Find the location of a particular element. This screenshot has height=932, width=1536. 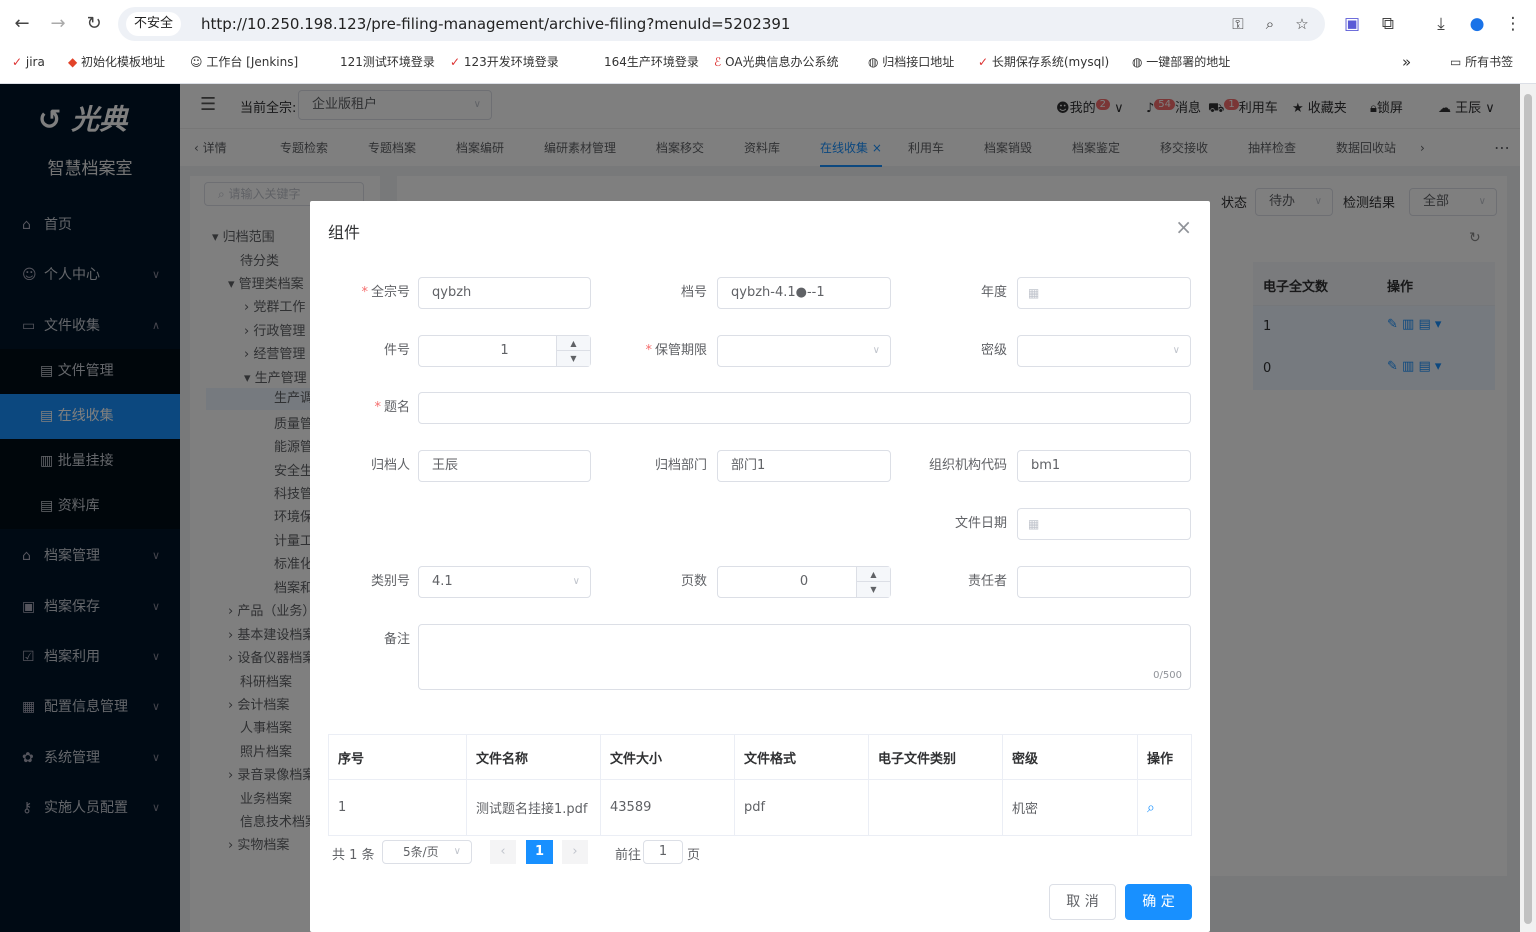

orgcode-input: bm1 is located at coordinates (1104, 466).